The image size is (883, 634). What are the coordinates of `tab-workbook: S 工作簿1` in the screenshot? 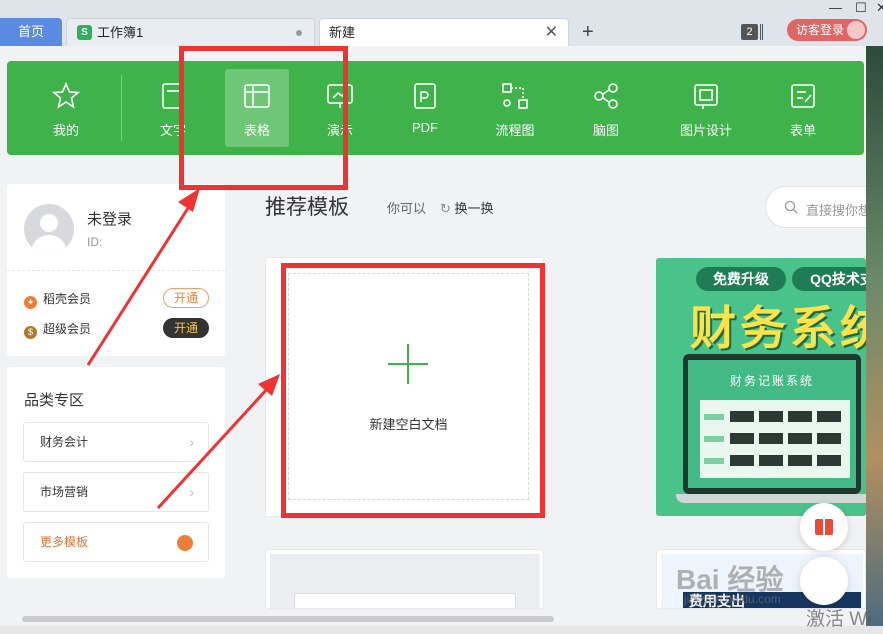 It's located at (190, 32).